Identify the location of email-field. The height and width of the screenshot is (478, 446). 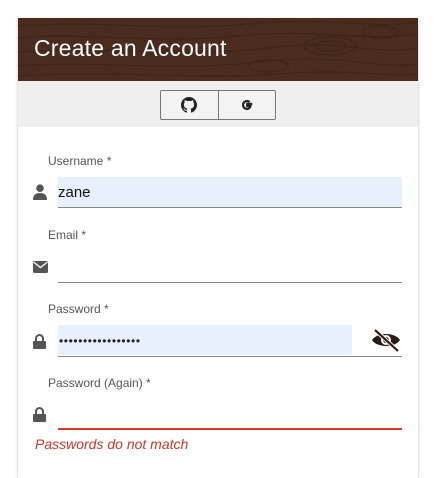
(230, 267).